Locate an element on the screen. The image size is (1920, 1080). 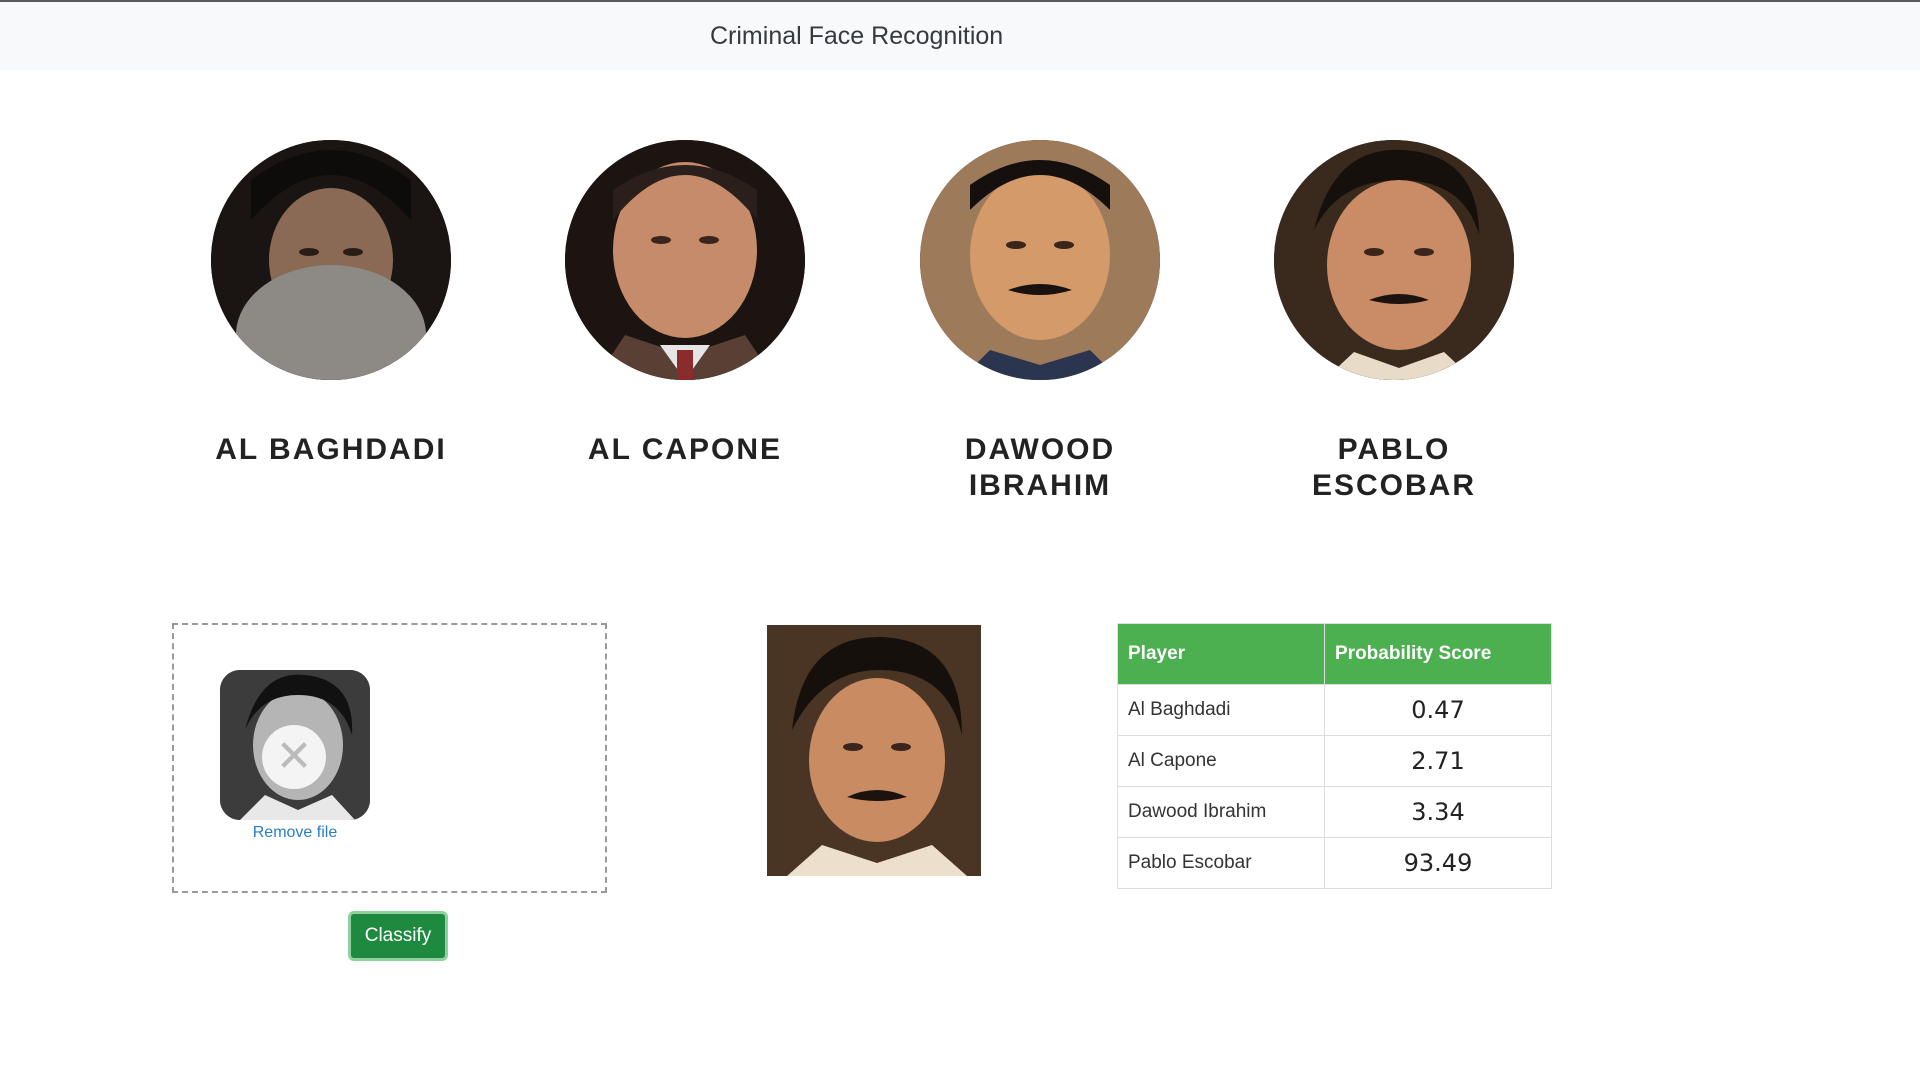
player-column-header: Player is located at coordinates (1221, 654).